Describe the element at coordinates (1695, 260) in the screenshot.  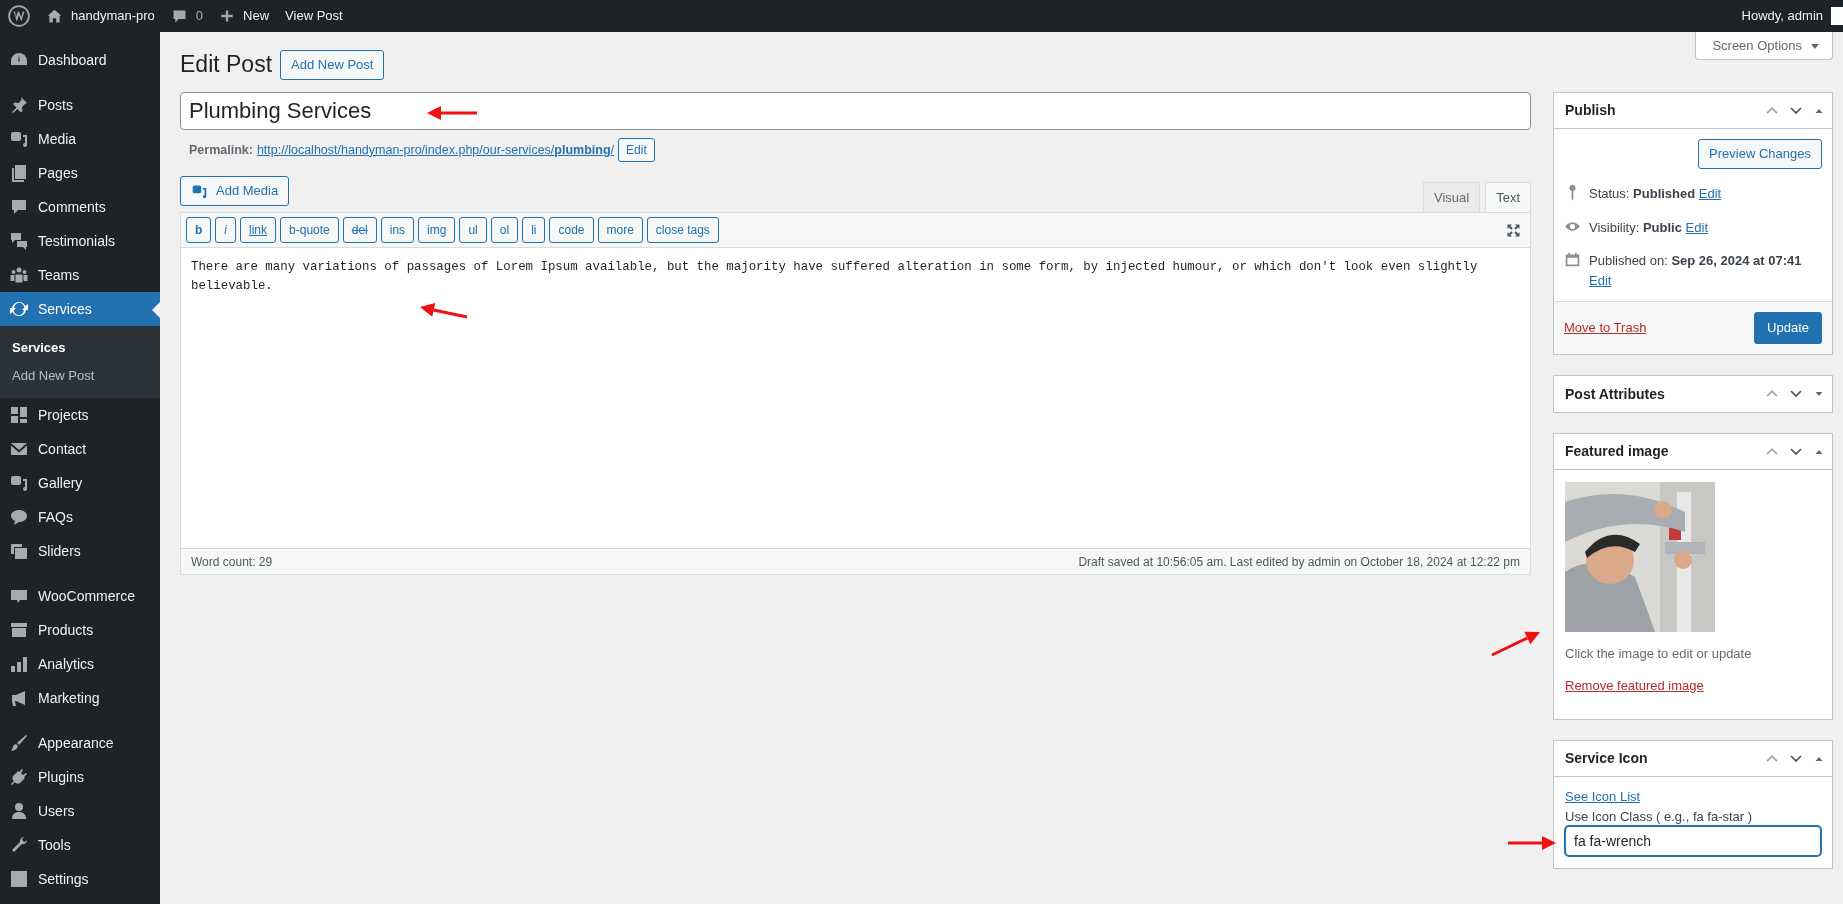
I see `publish-detail: Published on: Sep 26, 2024 at 07:41` at that location.